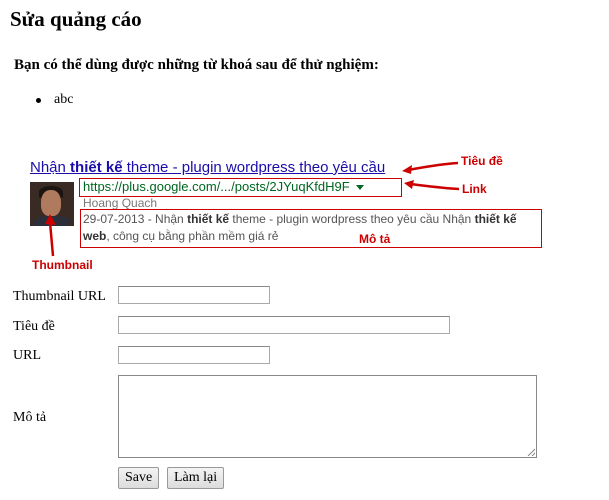  What do you see at coordinates (59, 296) in the screenshot?
I see `thumbnail-url-label: Thumbnail URL` at bounding box center [59, 296].